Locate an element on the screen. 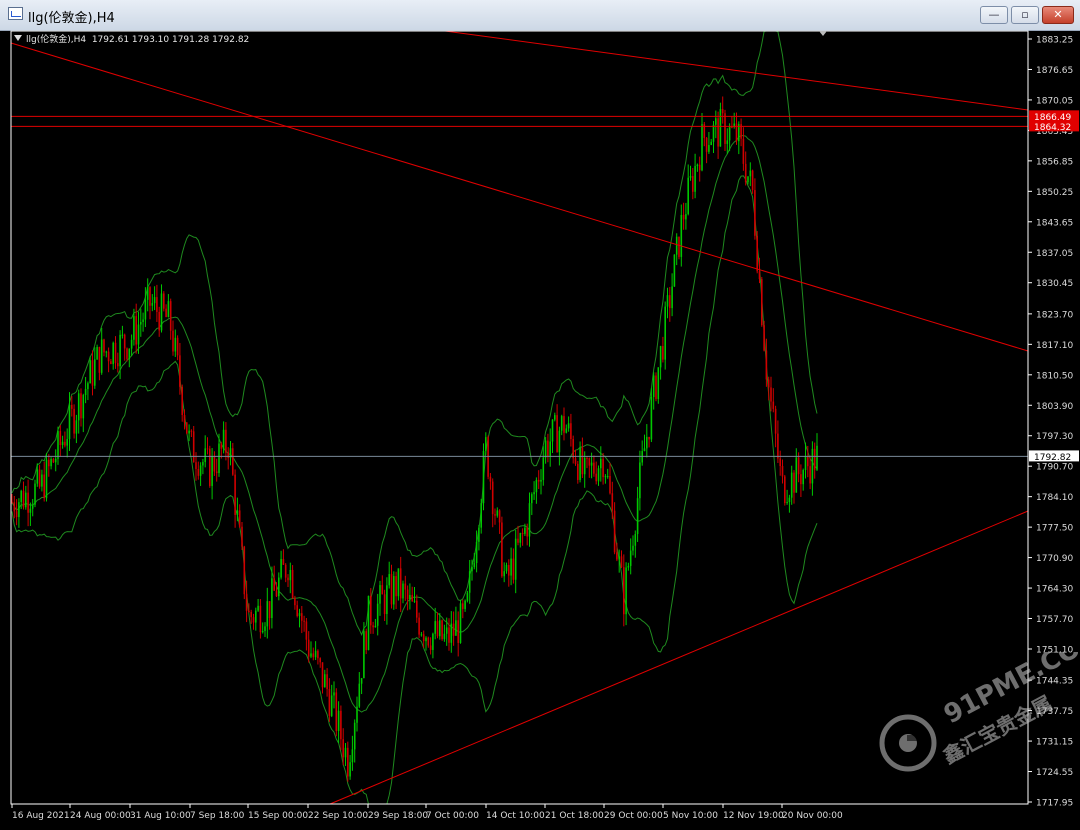  time-tick-label: 7 Oct 00:00 is located at coordinates (452, 816).